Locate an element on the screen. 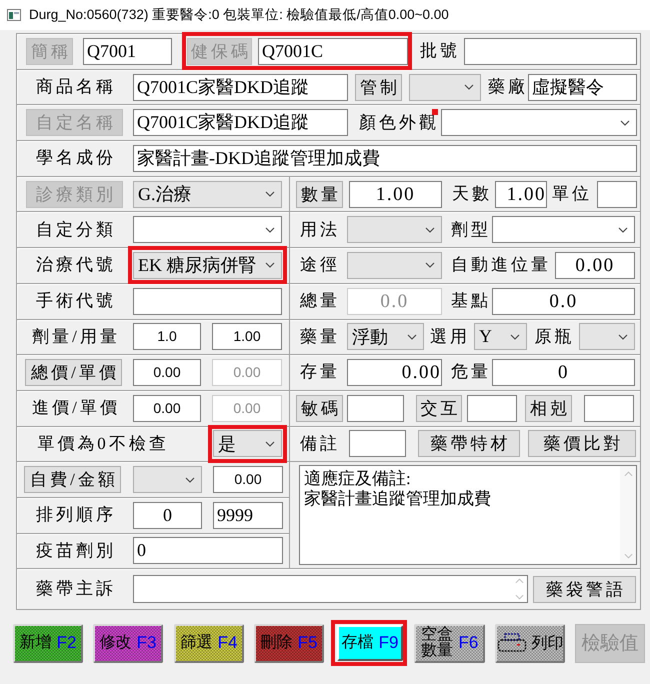 The width and height of the screenshot is (650, 684). field-label: 手術代號 is located at coordinates (76, 301).